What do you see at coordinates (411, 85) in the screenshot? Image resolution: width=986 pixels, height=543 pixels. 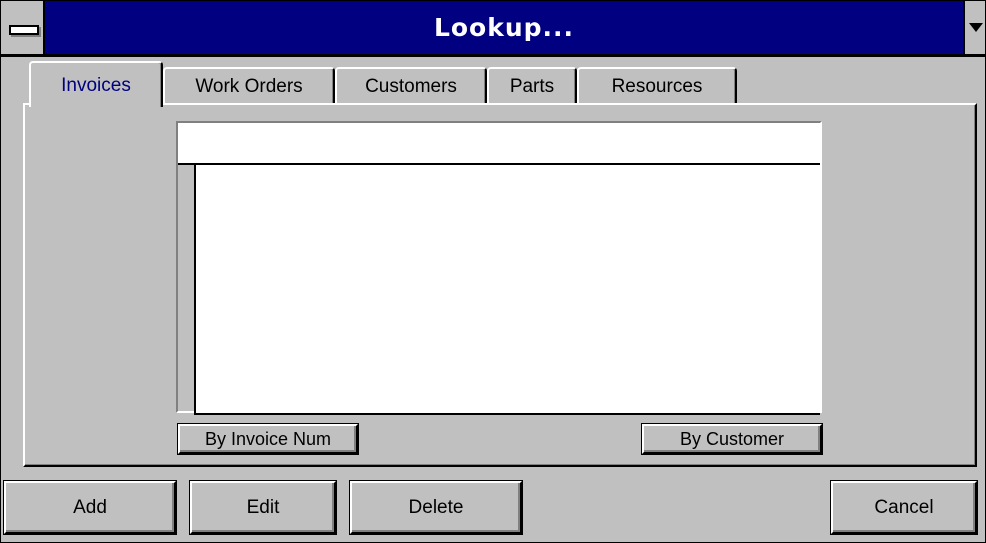 I see `tab-customers: Customers` at bounding box center [411, 85].